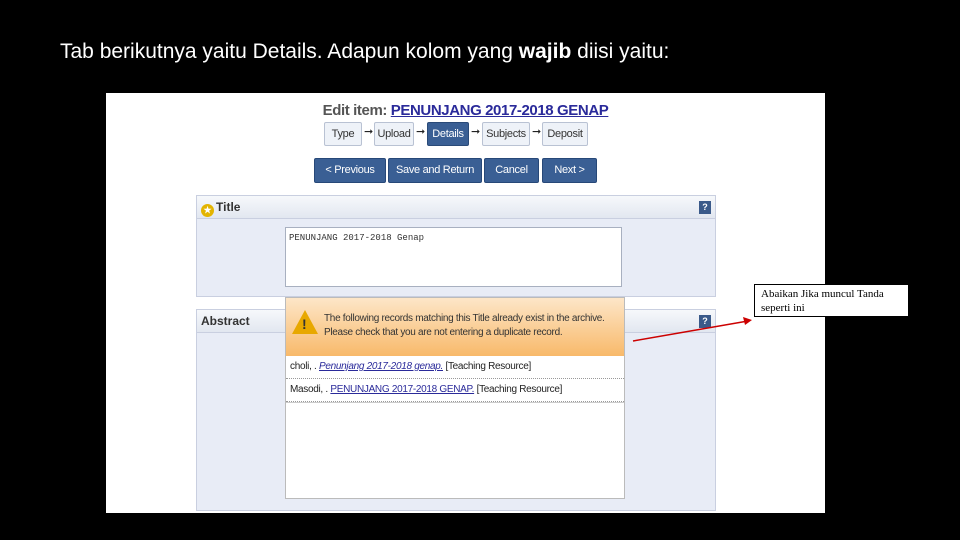  What do you see at coordinates (747, 321) in the screenshot?
I see `arrow-head-icon` at bounding box center [747, 321].